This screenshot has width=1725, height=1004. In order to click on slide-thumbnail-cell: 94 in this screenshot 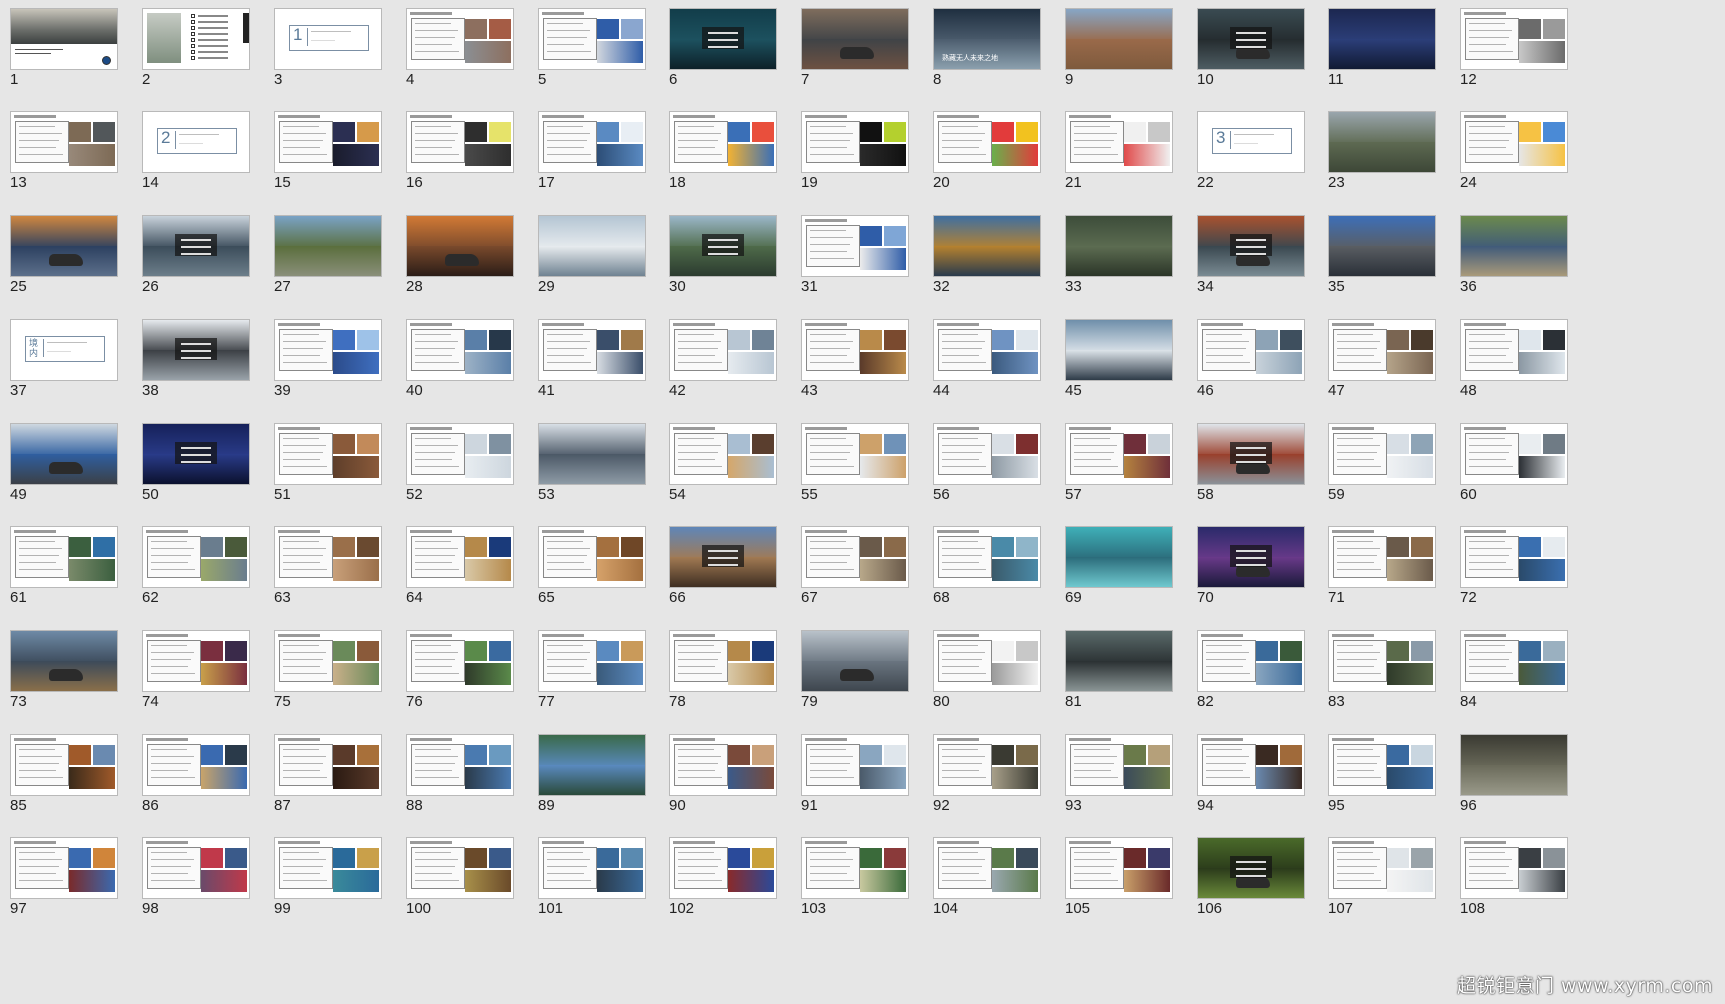, I will do `click(1259, 783)`.